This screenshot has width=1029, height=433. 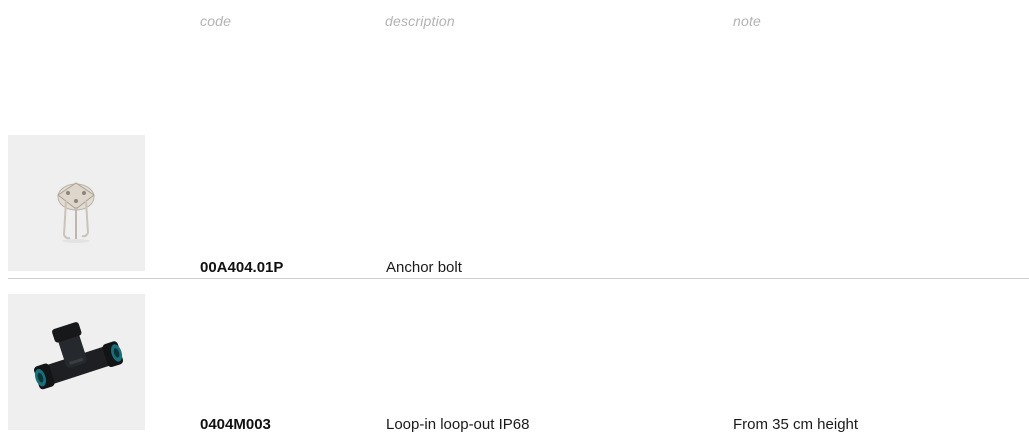 I want to click on row-code: 0404M003, so click(x=235, y=424).